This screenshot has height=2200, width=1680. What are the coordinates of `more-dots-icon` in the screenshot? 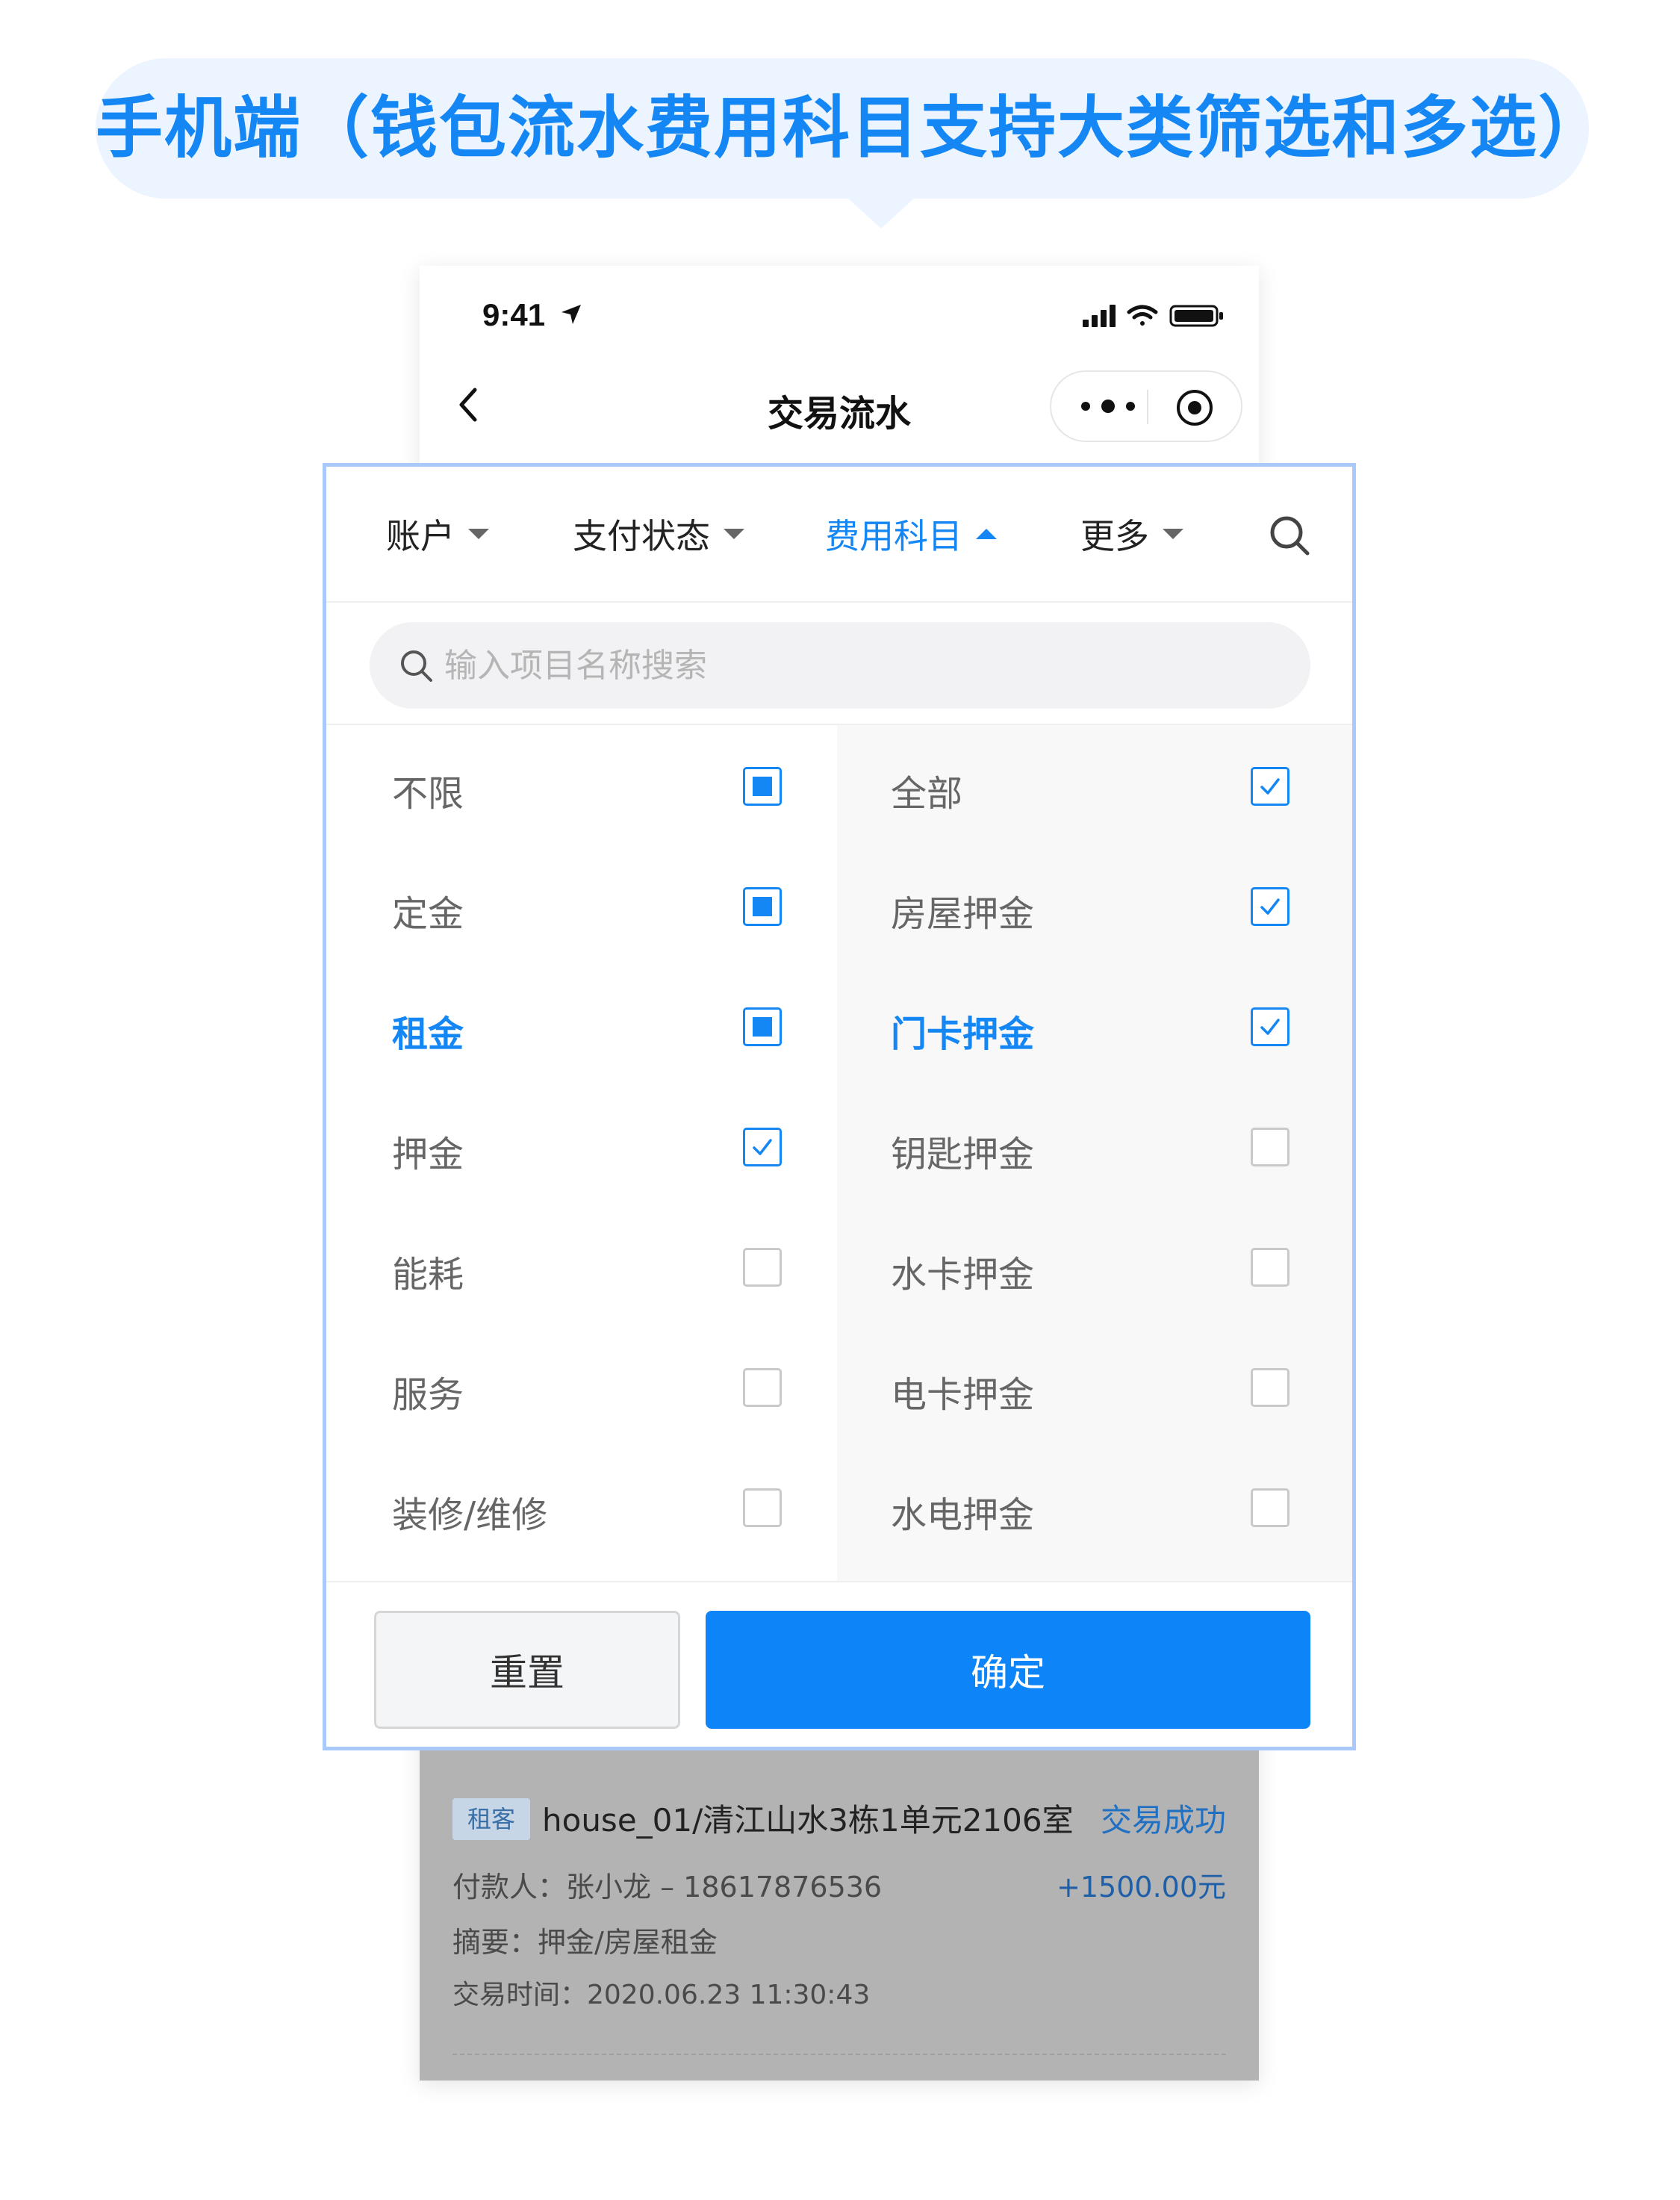 It's located at (1108, 406).